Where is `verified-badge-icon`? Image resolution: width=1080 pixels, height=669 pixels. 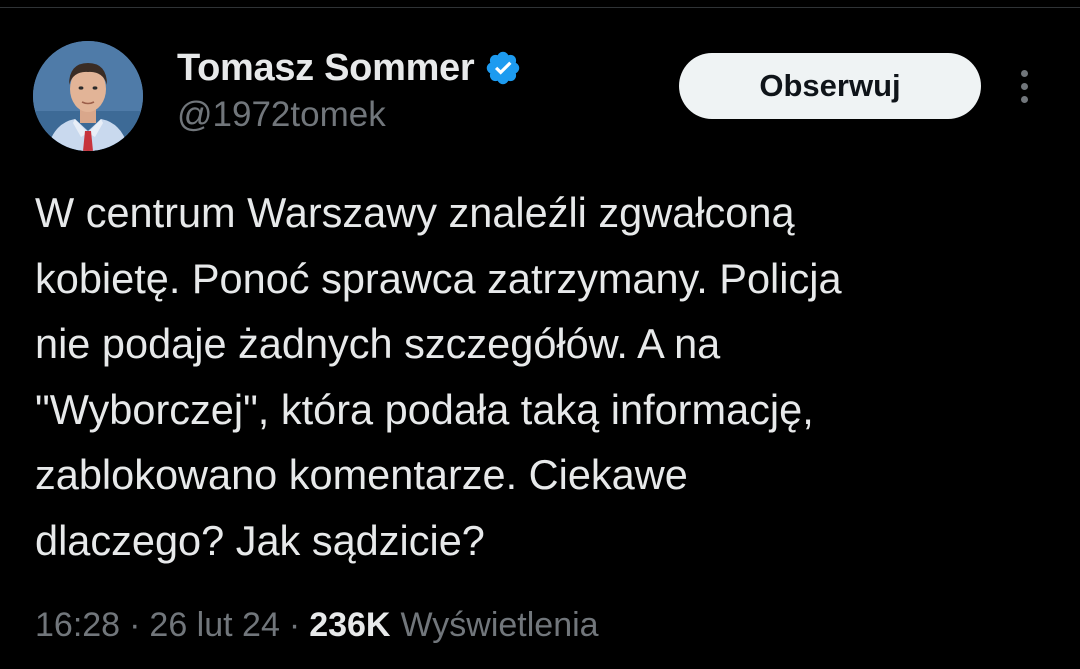
verified-badge-icon is located at coordinates (503, 68).